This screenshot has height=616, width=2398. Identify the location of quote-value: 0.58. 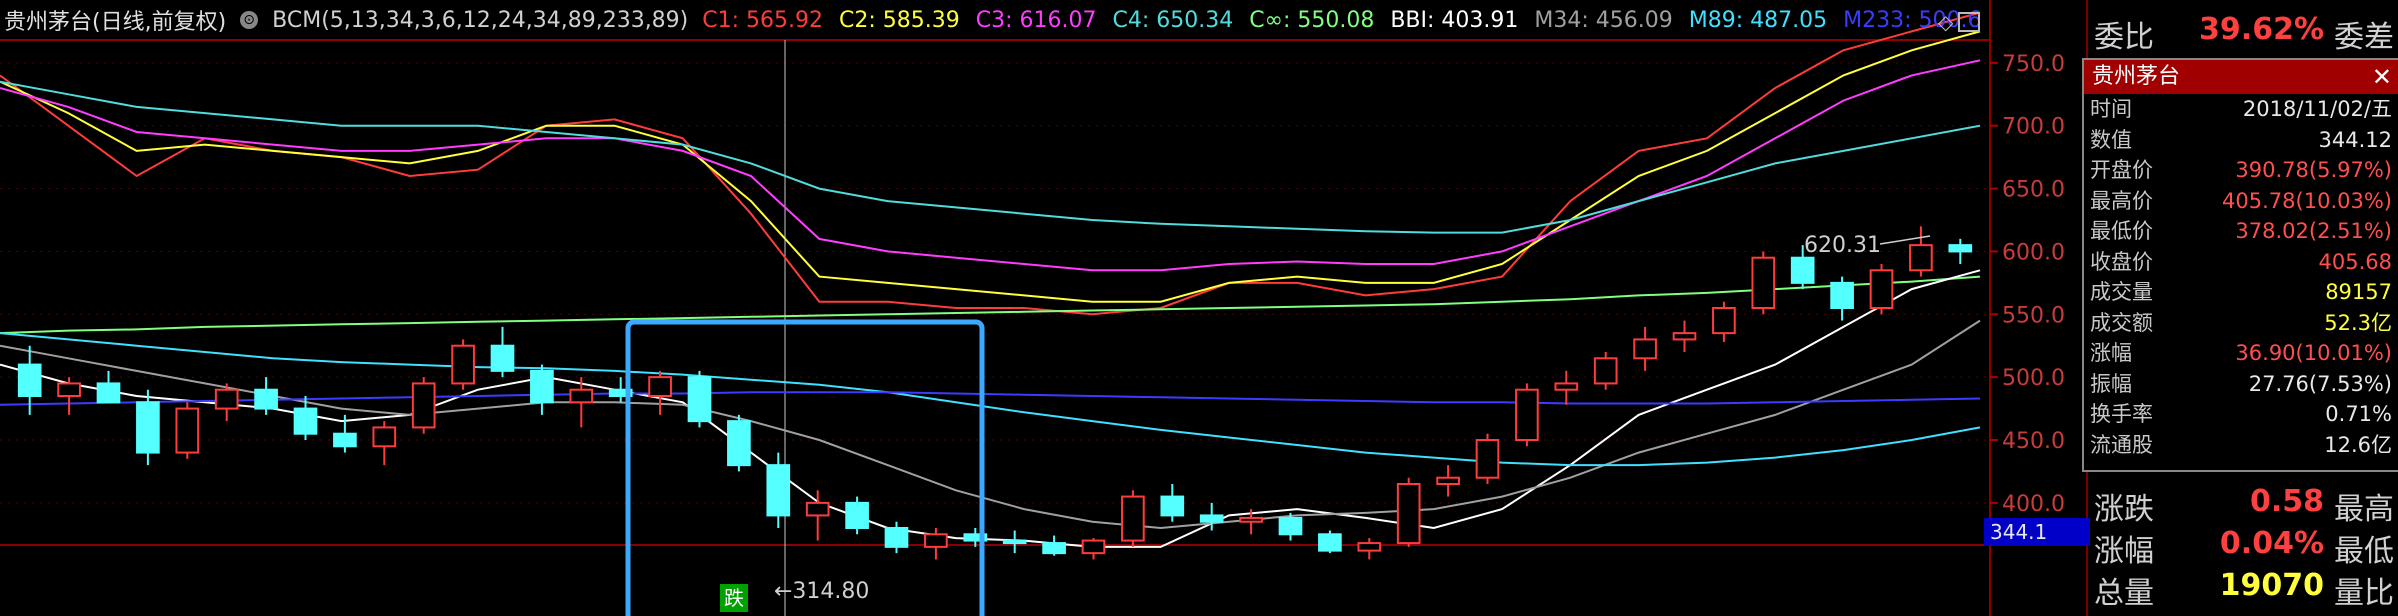
(2286, 501).